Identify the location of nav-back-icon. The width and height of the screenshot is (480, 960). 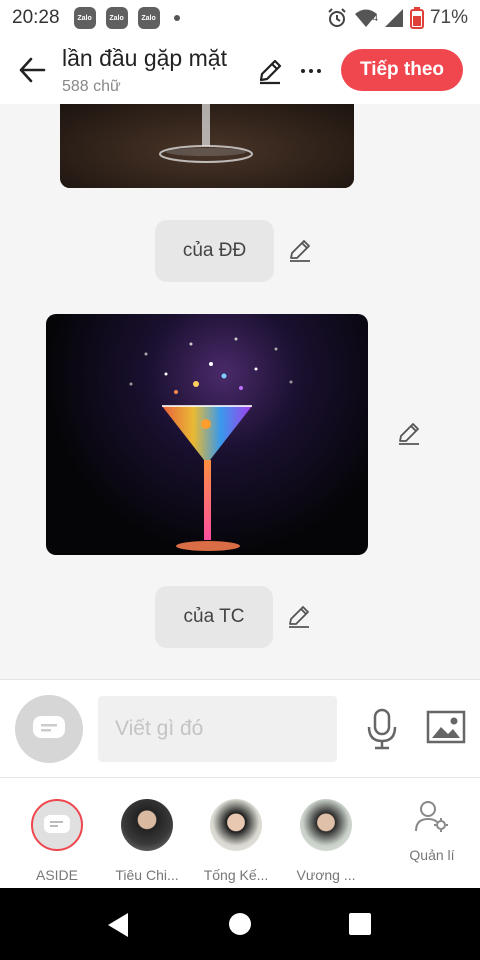
(118, 925).